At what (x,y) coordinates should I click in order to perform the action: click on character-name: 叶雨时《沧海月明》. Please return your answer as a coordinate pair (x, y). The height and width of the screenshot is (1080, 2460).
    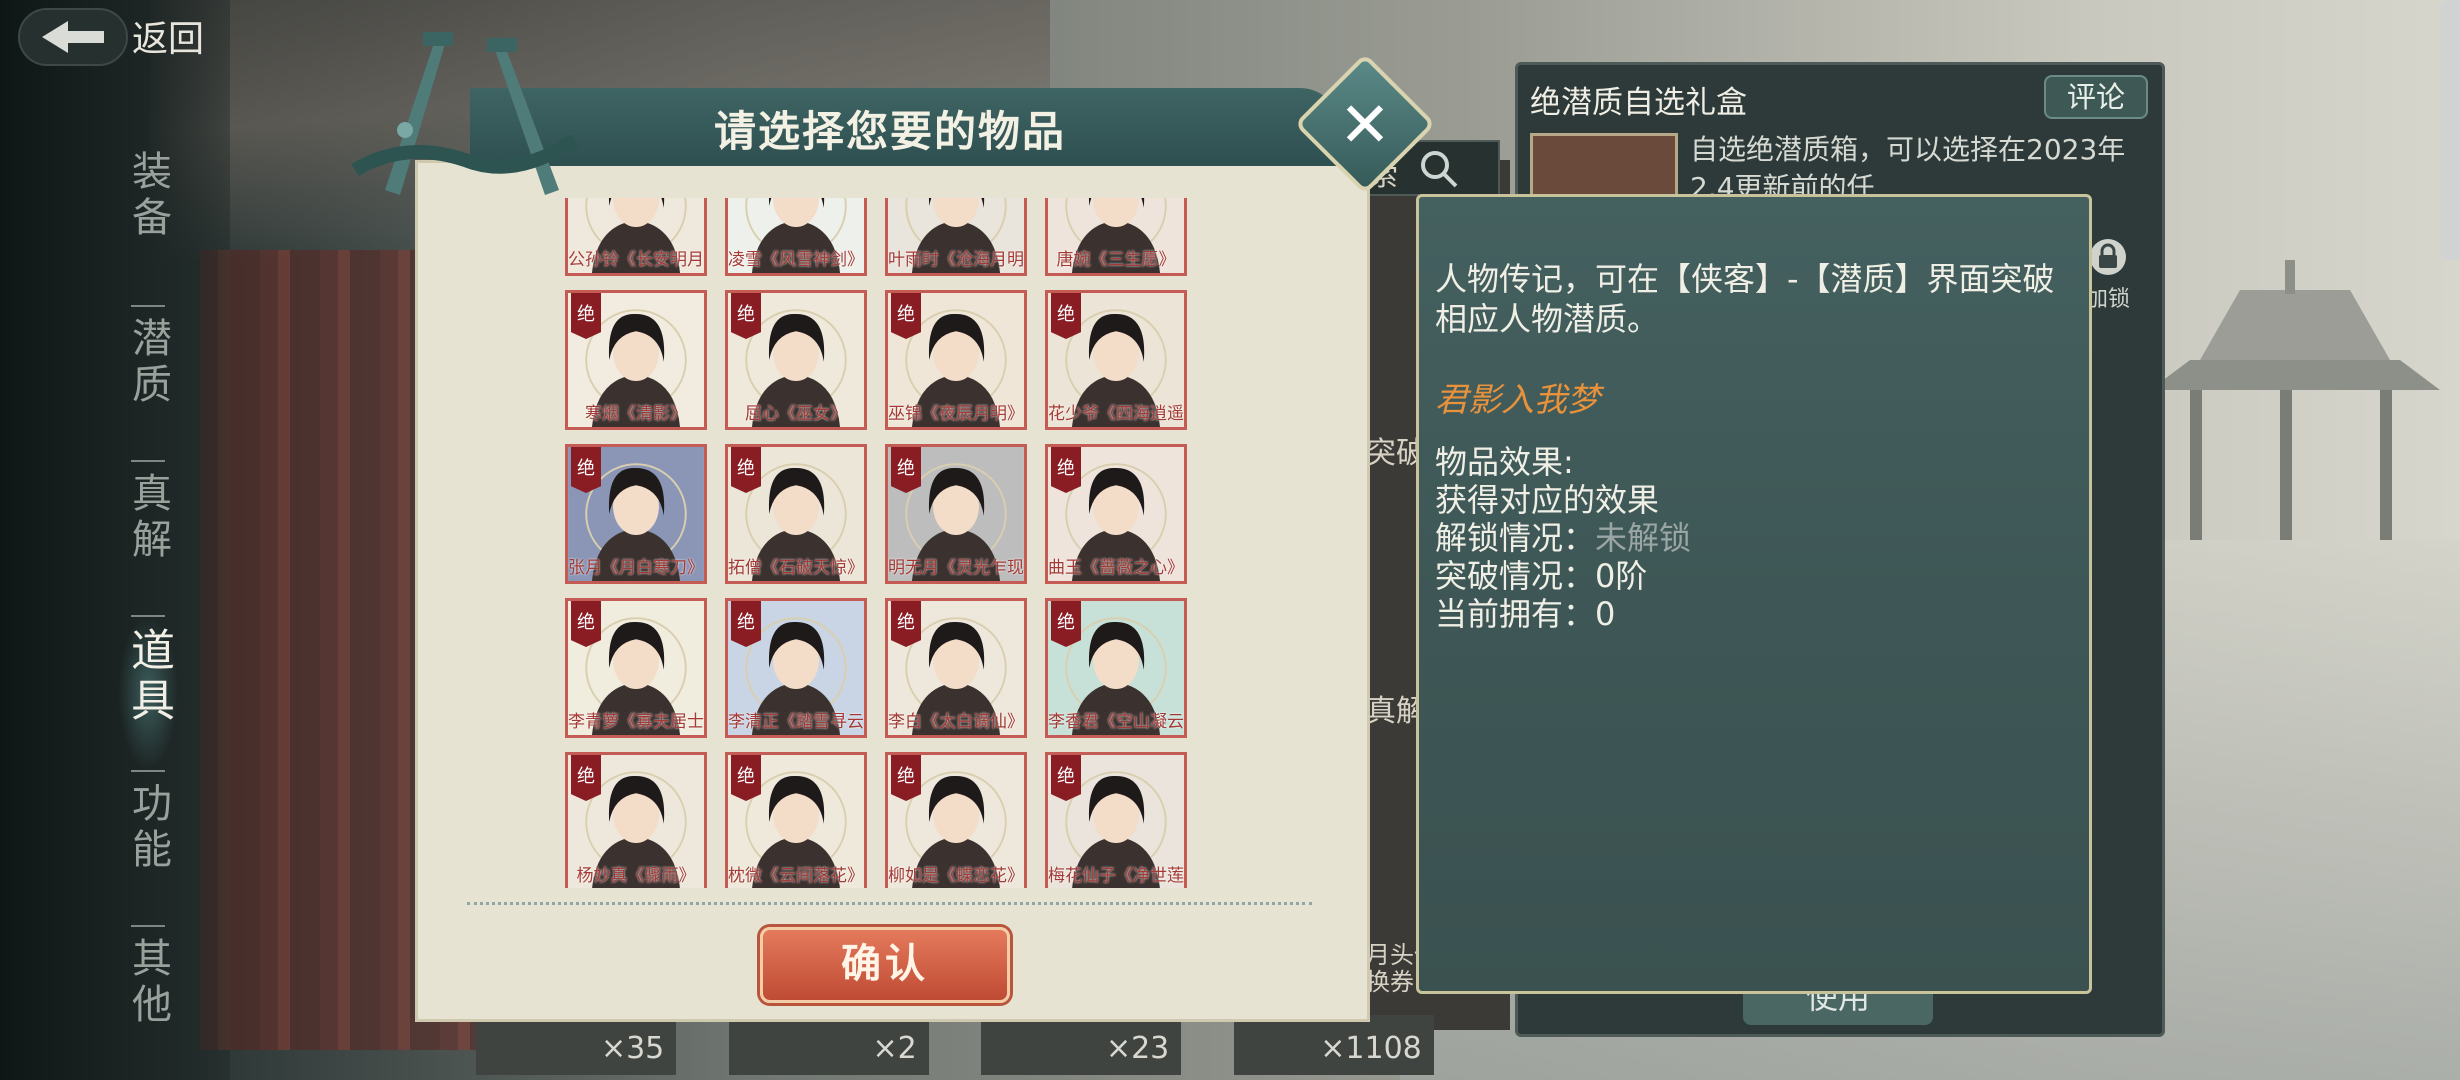
    Looking at the image, I should click on (957, 260).